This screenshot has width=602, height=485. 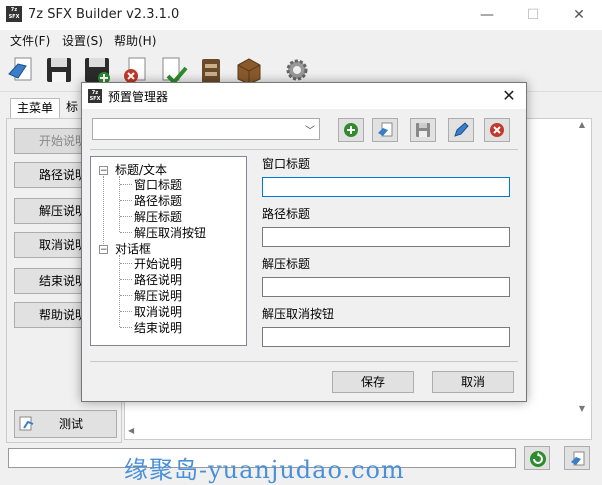 What do you see at coordinates (158, 295) in the screenshot?
I see `tree-item: 解压说明` at bounding box center [158, 295].